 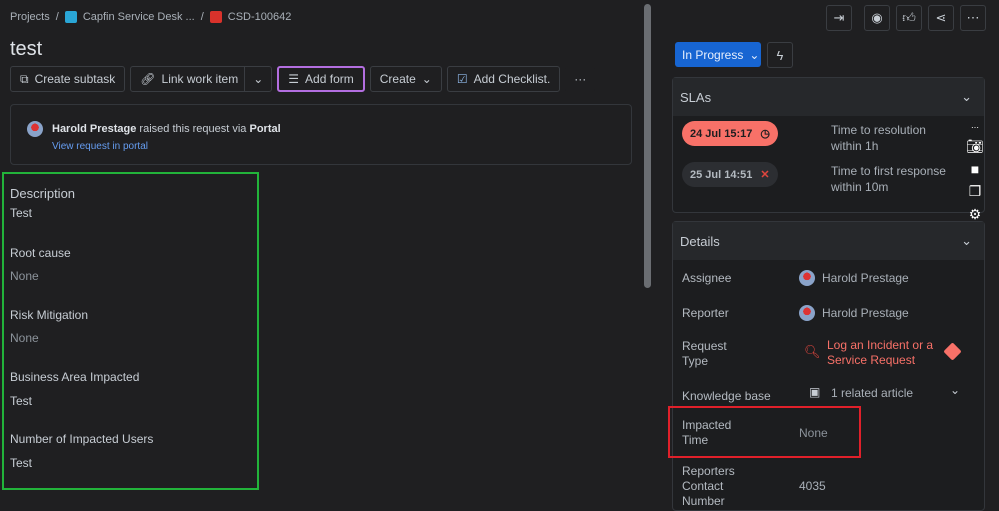 I want to click on sla-goal: within 10m, so click(x=860, y=187).